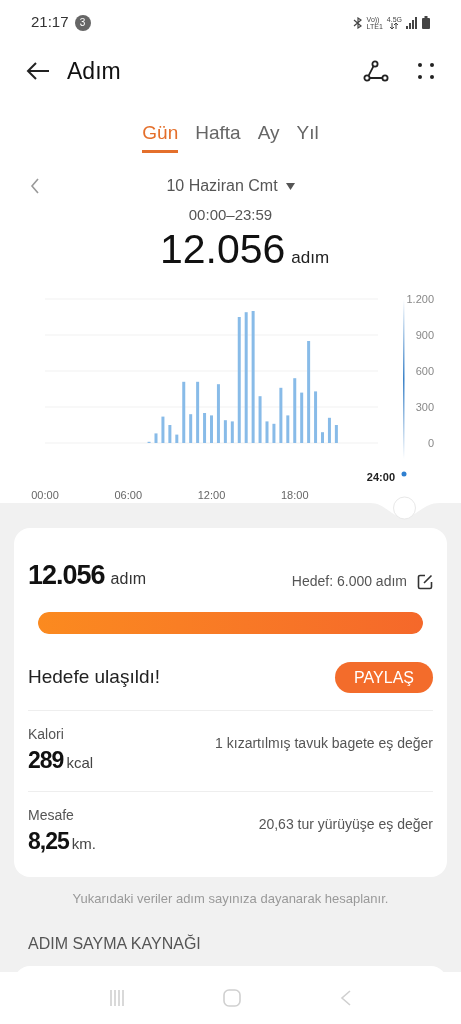  I want to click on page-title: Adım, so click(94, 71).